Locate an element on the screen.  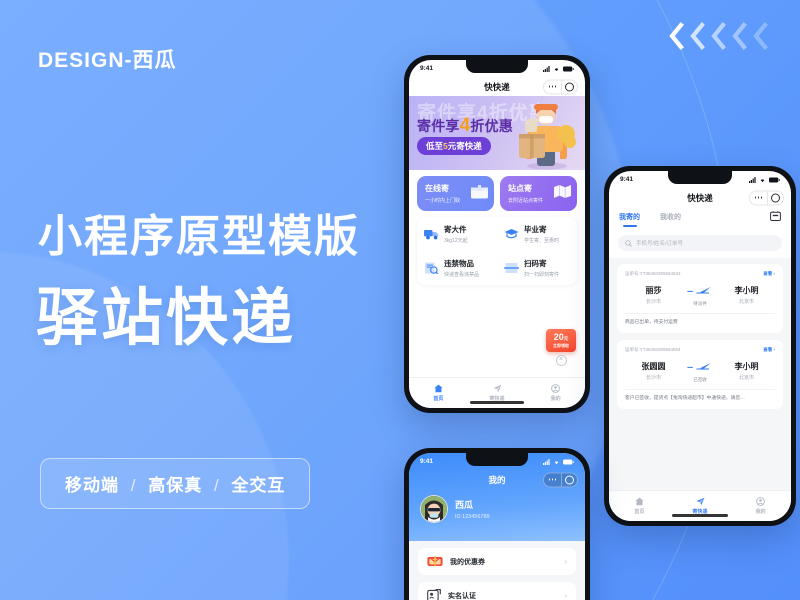
card-prohibited-items: 违禁物品 快递查看违禁品 is located at coordinates (457, 268).